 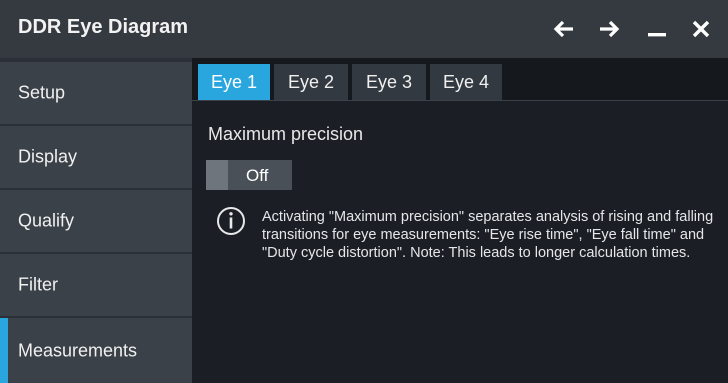 I want to click on close-icon, so click(x=701, y=29).